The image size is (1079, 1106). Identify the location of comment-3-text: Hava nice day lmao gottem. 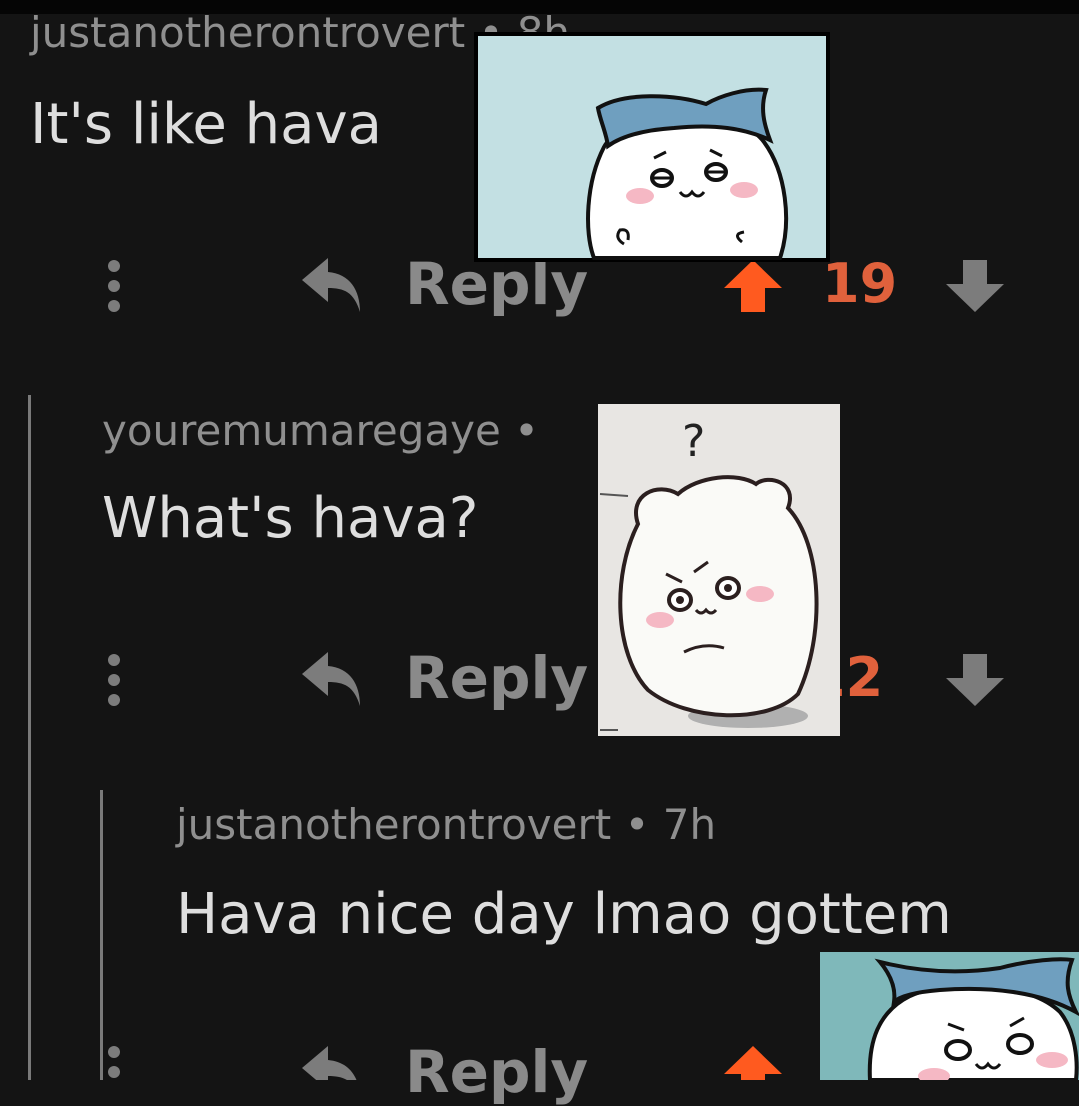
(564, 914).